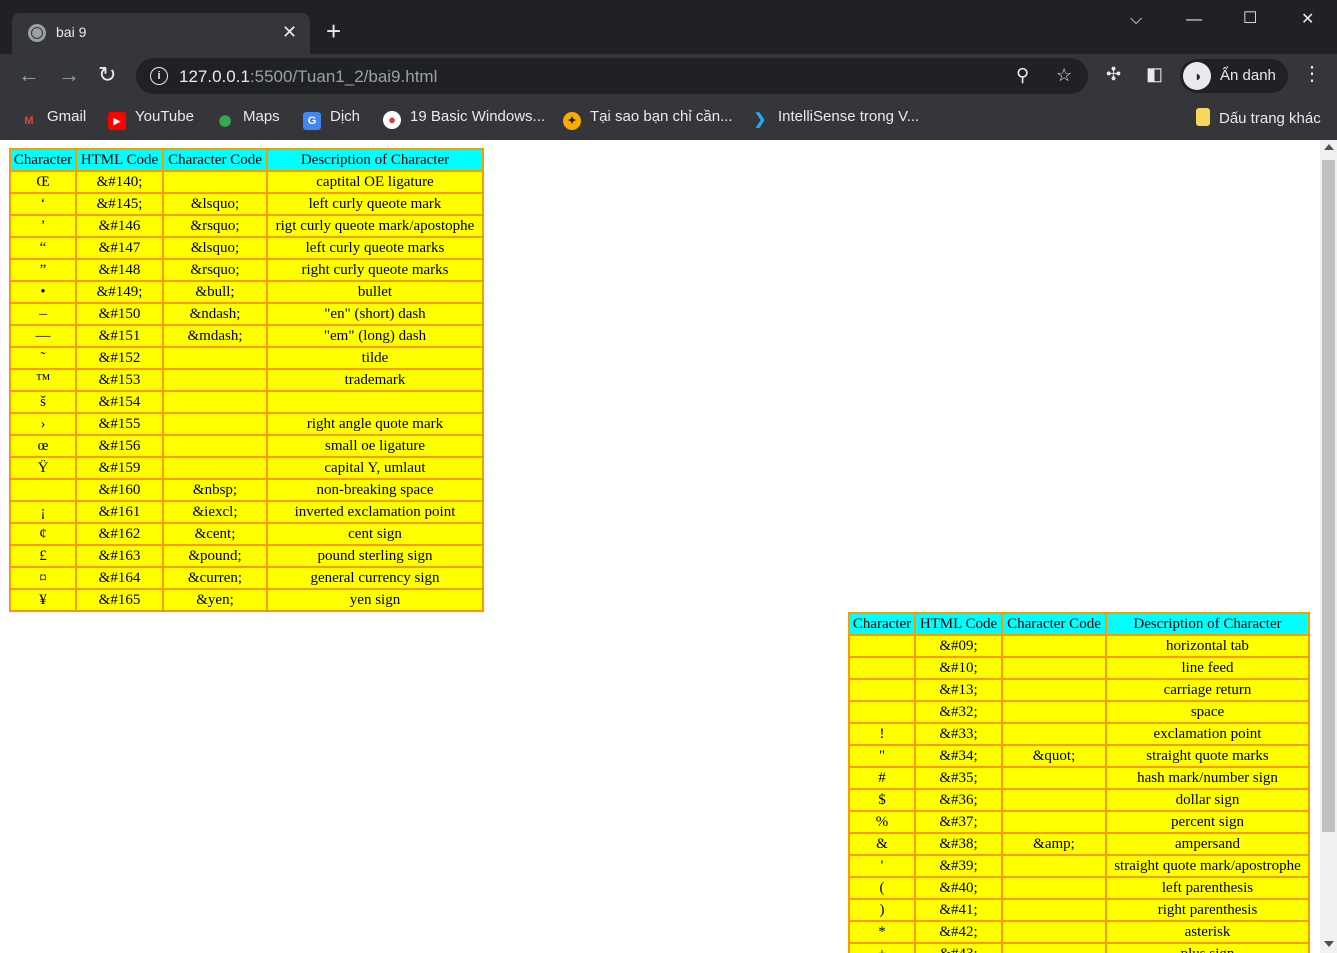  What do you see at coordinates (215, 578) in the screenshot?
I see `cell-character-code: &curren;` at bounding box center [215, 578].